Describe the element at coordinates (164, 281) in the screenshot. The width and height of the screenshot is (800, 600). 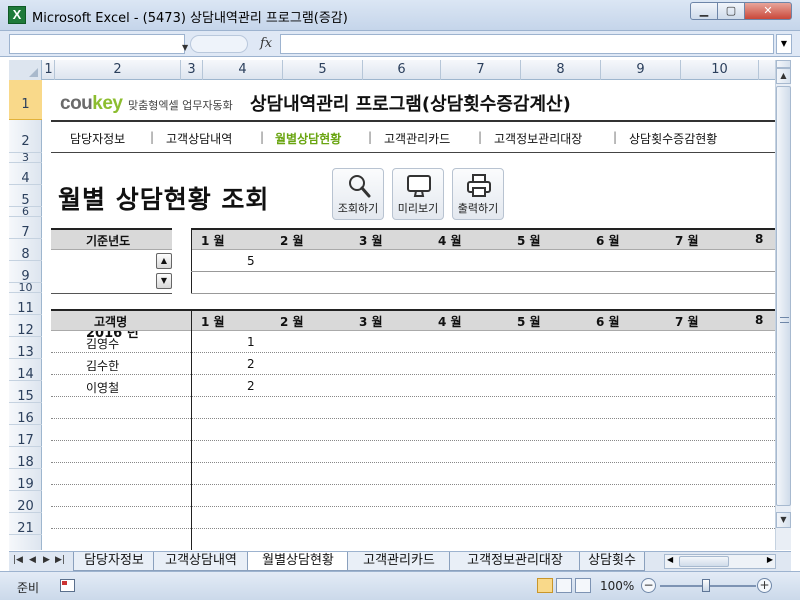
I see `year-down-spinner: ▼` at that location.